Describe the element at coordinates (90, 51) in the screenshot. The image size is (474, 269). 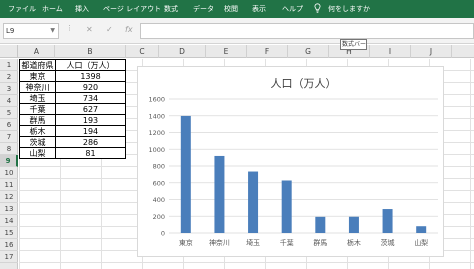
I see `column-header-b: B` at that location.